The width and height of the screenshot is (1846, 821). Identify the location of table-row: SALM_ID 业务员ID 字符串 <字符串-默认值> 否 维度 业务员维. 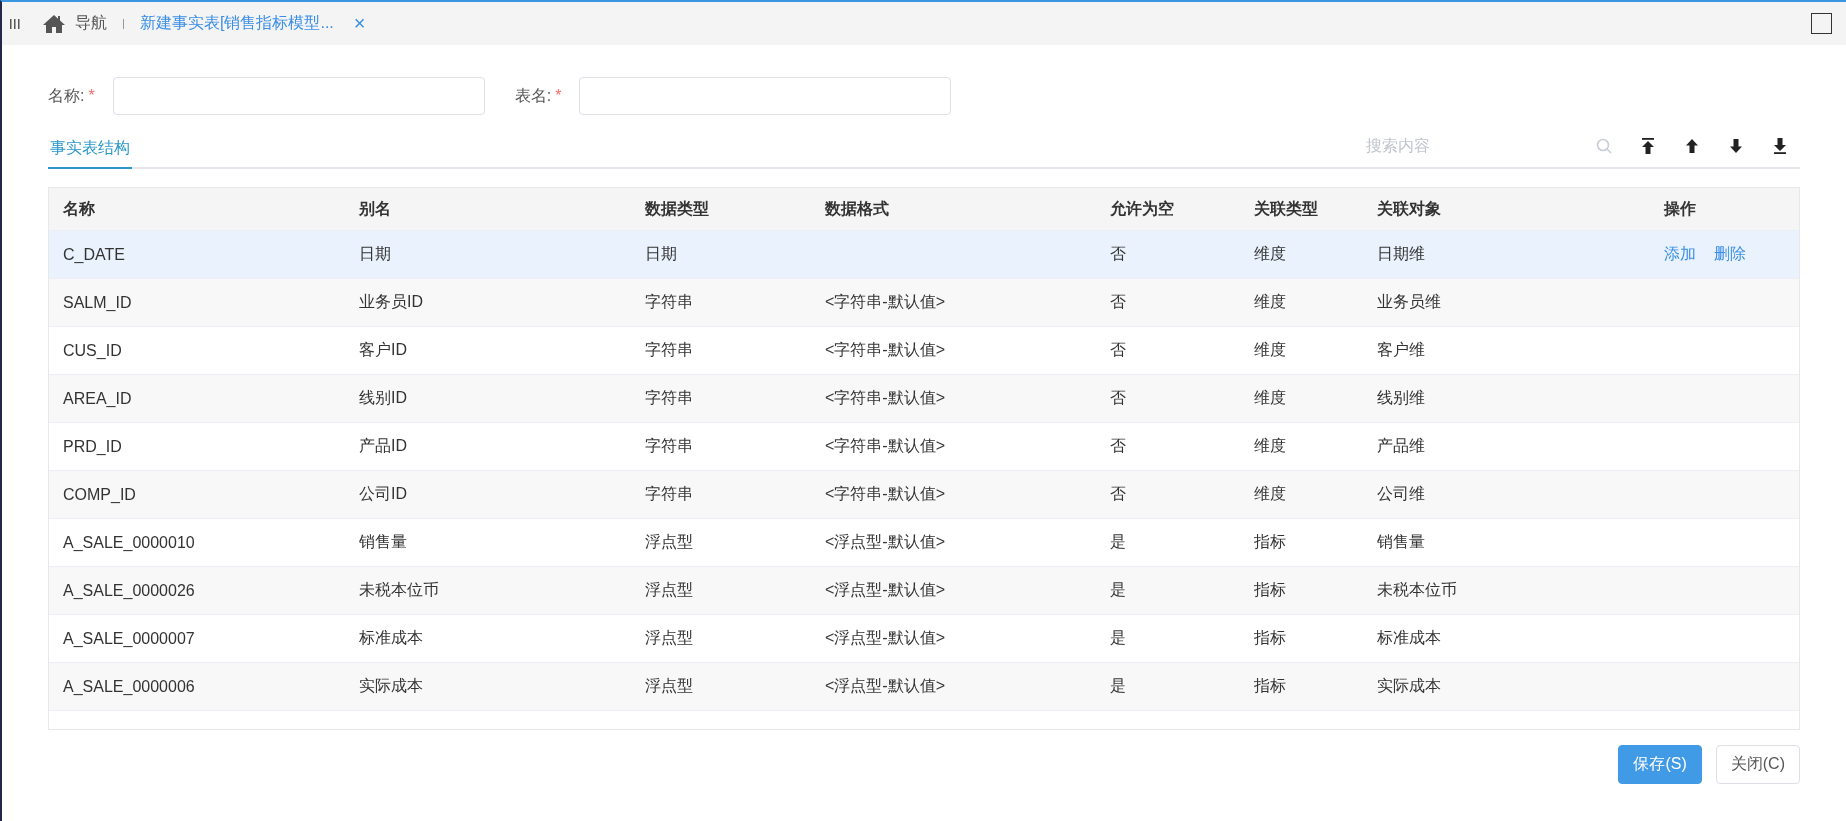
(924, 303).